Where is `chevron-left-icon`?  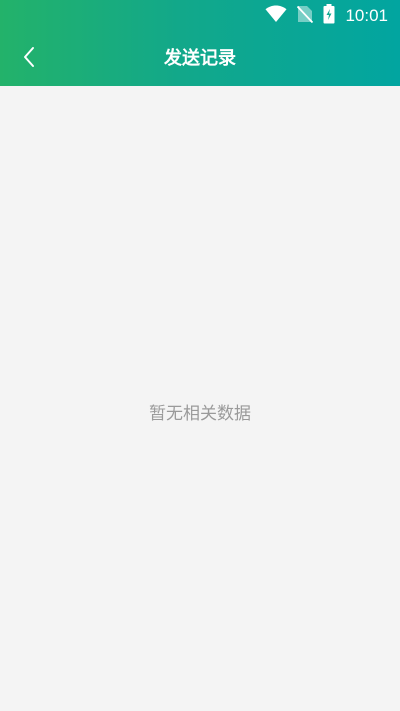
chevron-left-icon is located at coordinates (29, 59).